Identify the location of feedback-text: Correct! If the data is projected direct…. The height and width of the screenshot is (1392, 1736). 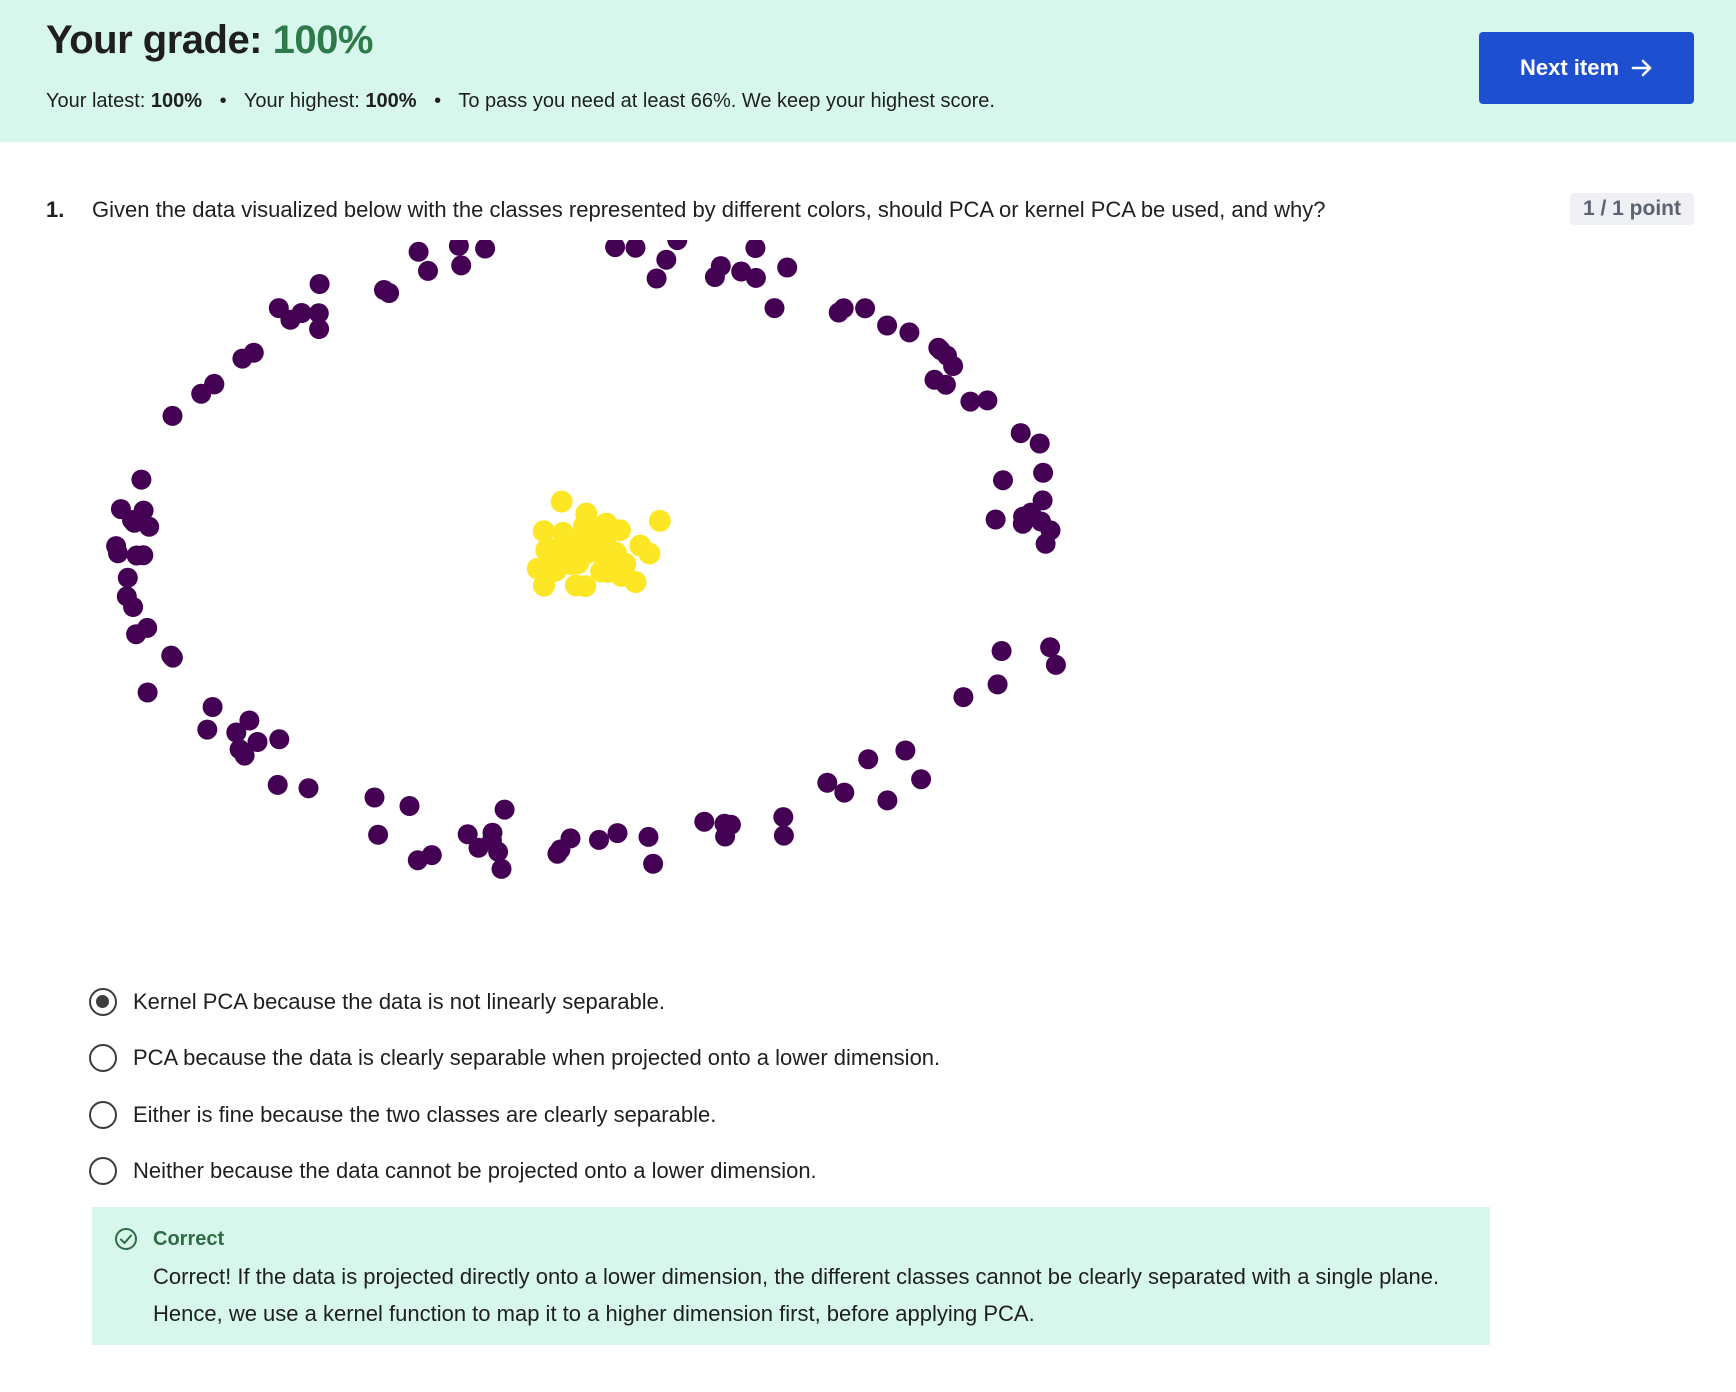
(796, 1295).